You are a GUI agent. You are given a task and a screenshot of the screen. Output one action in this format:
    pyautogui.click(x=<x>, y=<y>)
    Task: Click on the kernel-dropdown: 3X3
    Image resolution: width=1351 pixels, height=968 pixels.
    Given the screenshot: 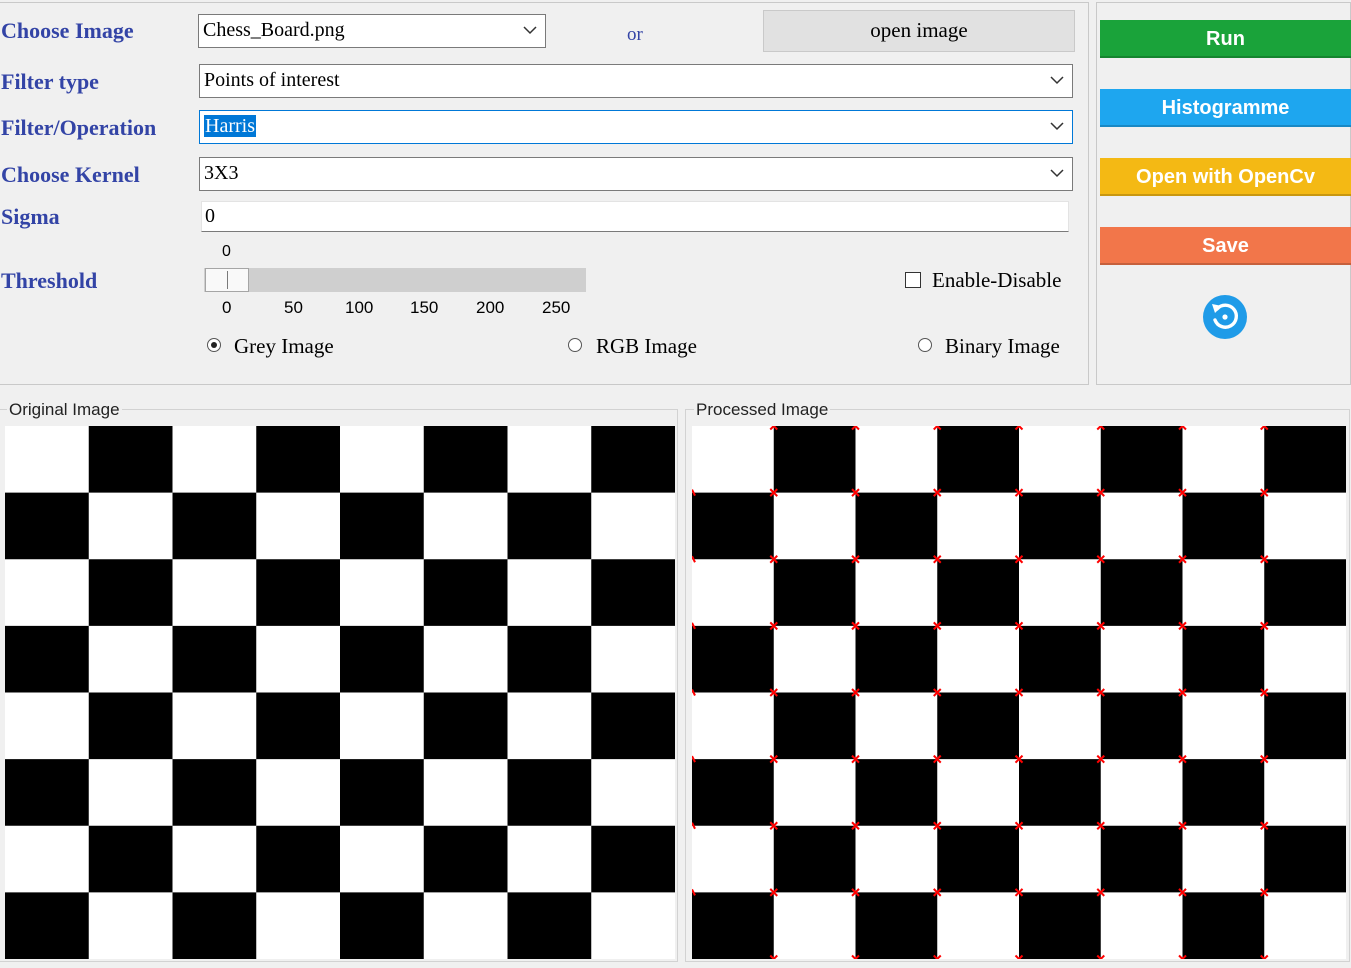 What is the action you would take?
    pyautogui.click(x=636, y=174)
    